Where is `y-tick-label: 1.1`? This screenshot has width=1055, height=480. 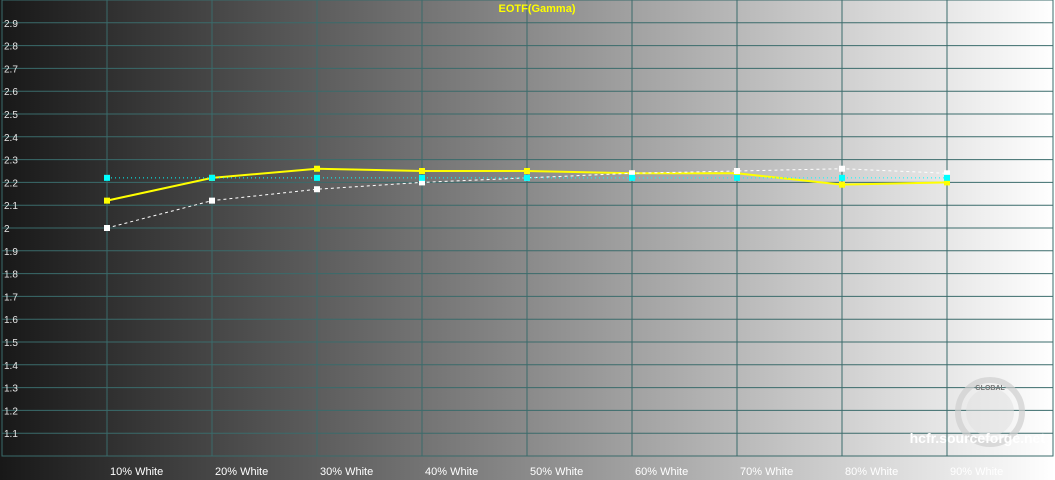
y-tick-label: 1.1 is located at coordinates (11, 434).